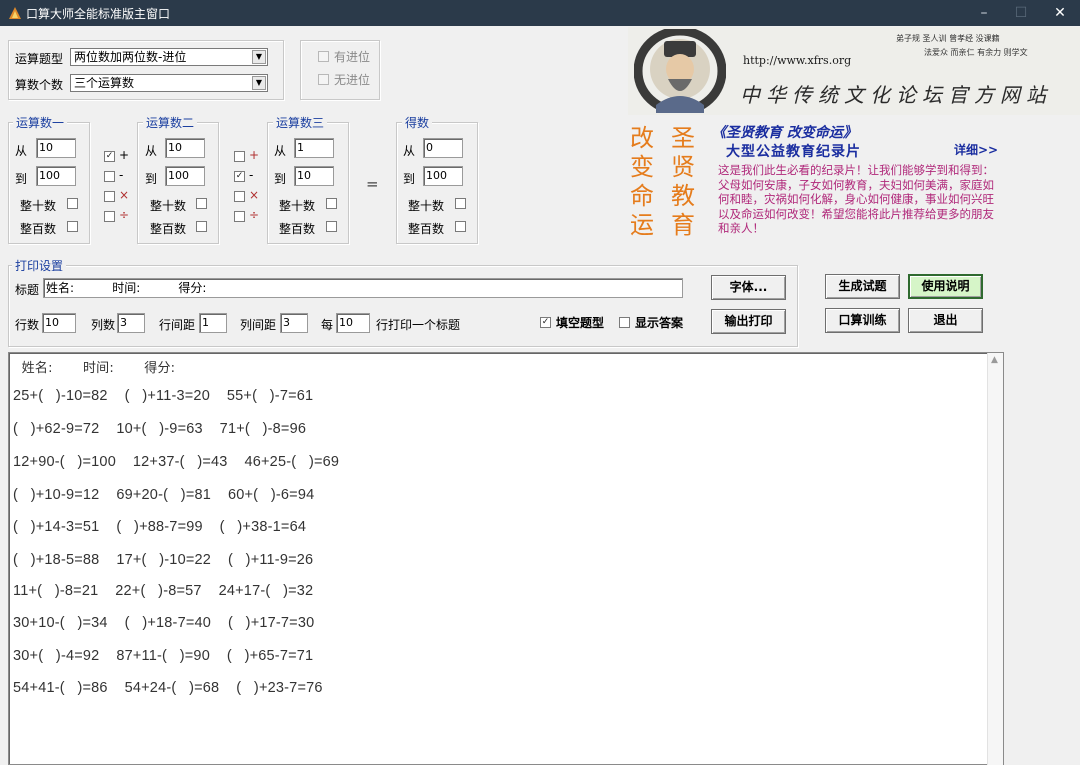 This screenshot has width=1080, height=765. I want to click on print-title-value: 姓名: 时间: 得分:, so click(126, 288).